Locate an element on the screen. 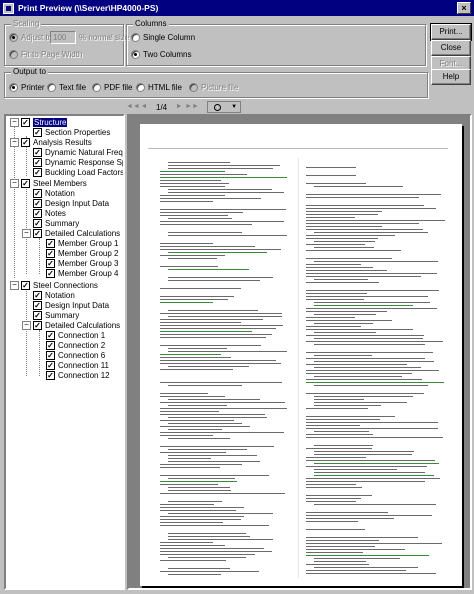 This screenshot has width=474, height=594. tree-node-member-group-2: ✓ Member Group 2 is located at coordinates (82, 253).